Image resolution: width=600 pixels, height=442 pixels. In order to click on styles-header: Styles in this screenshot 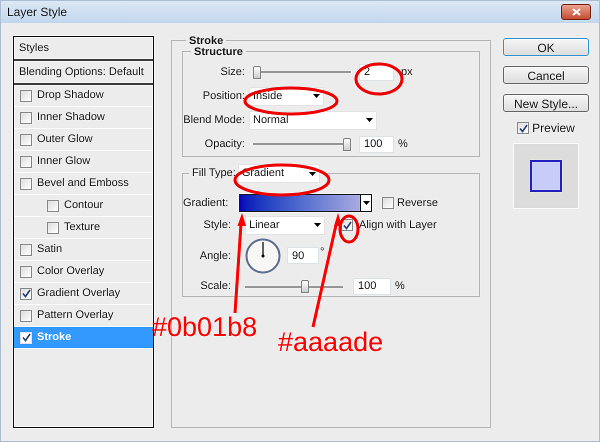, I will do `click(83, 49)`.